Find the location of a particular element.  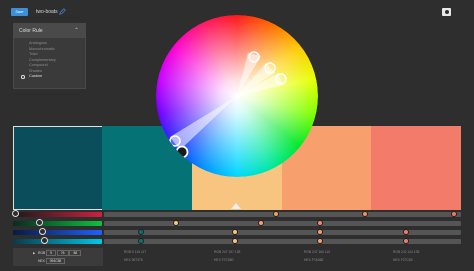

rgb-label: RGB is located at coordinates (42, 253).